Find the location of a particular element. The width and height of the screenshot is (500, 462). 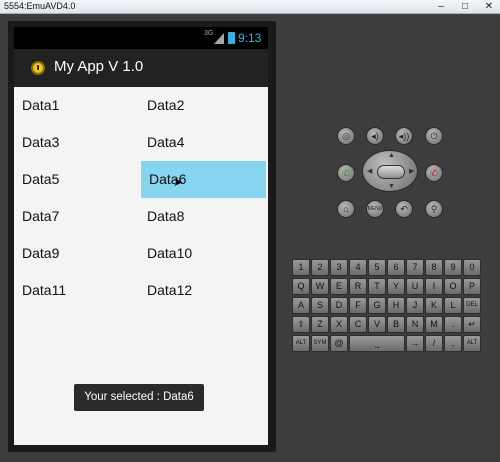

arrow-key: → is located at coordinates (415, 343).